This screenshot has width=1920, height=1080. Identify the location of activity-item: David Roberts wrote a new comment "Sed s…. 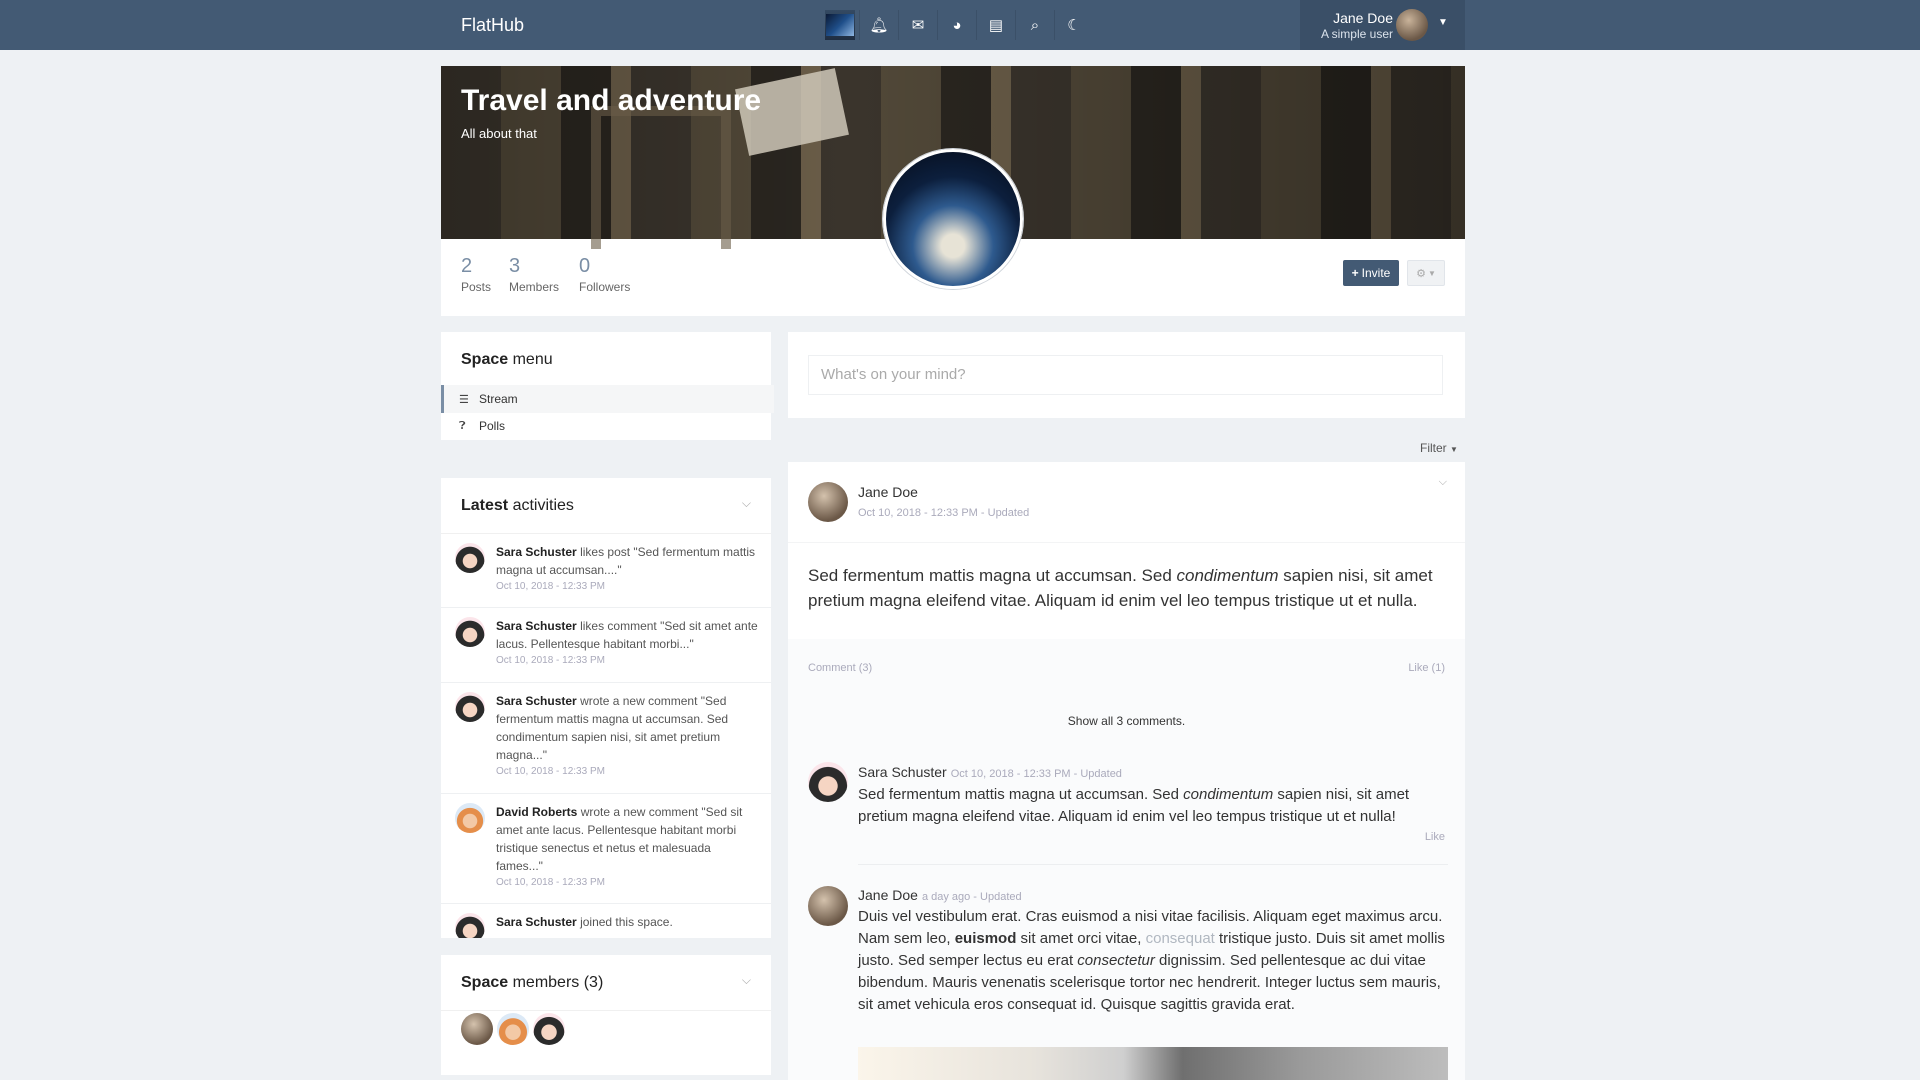
(606, 848).